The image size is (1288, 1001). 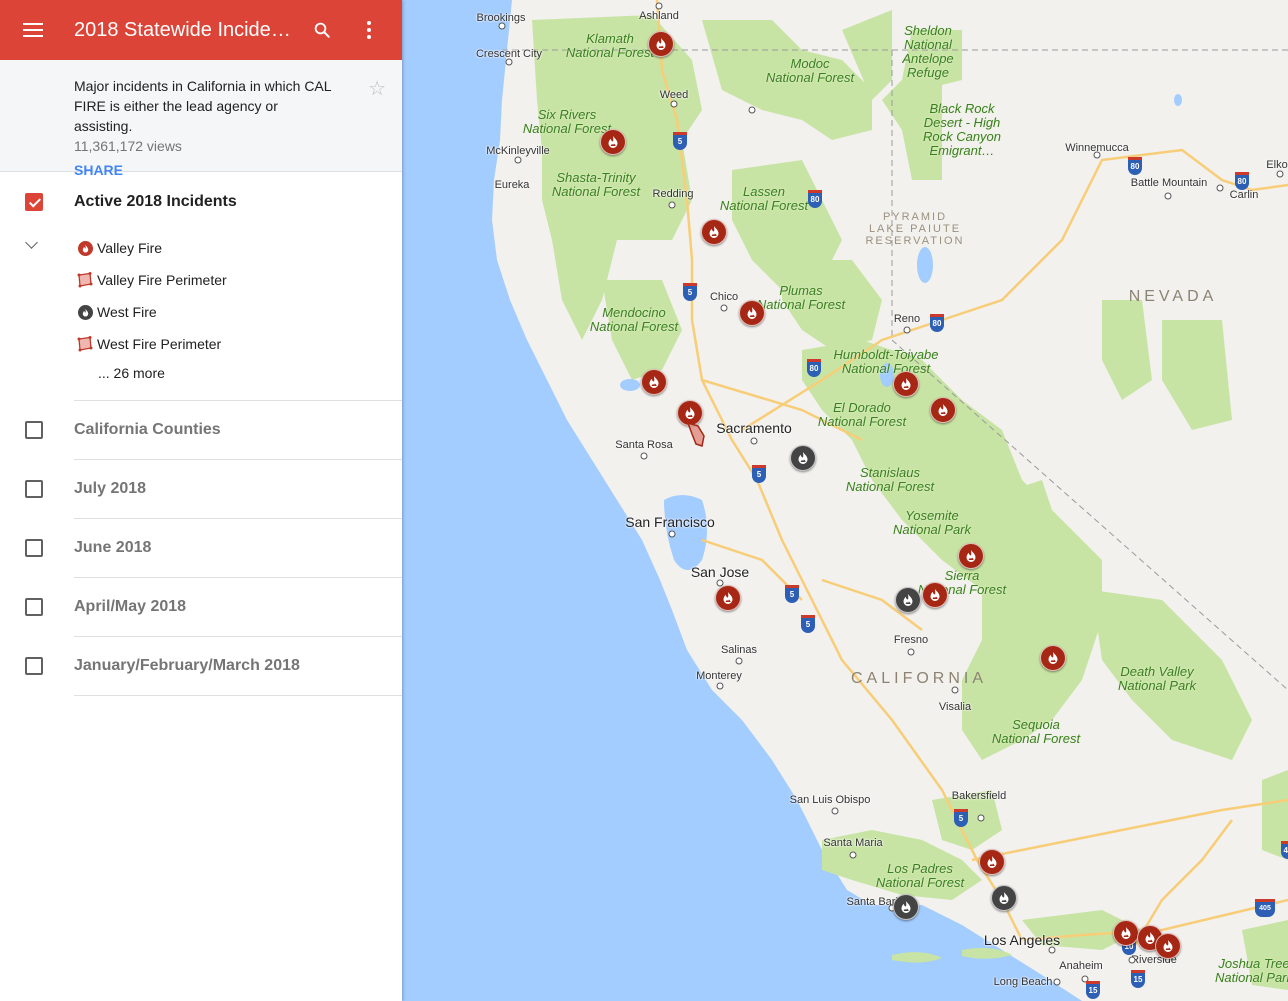 What do you see at coordinates (801, 297) in the screenshot?
I see `park-label: Plumas National Forest` at bounding box center [801, 297].